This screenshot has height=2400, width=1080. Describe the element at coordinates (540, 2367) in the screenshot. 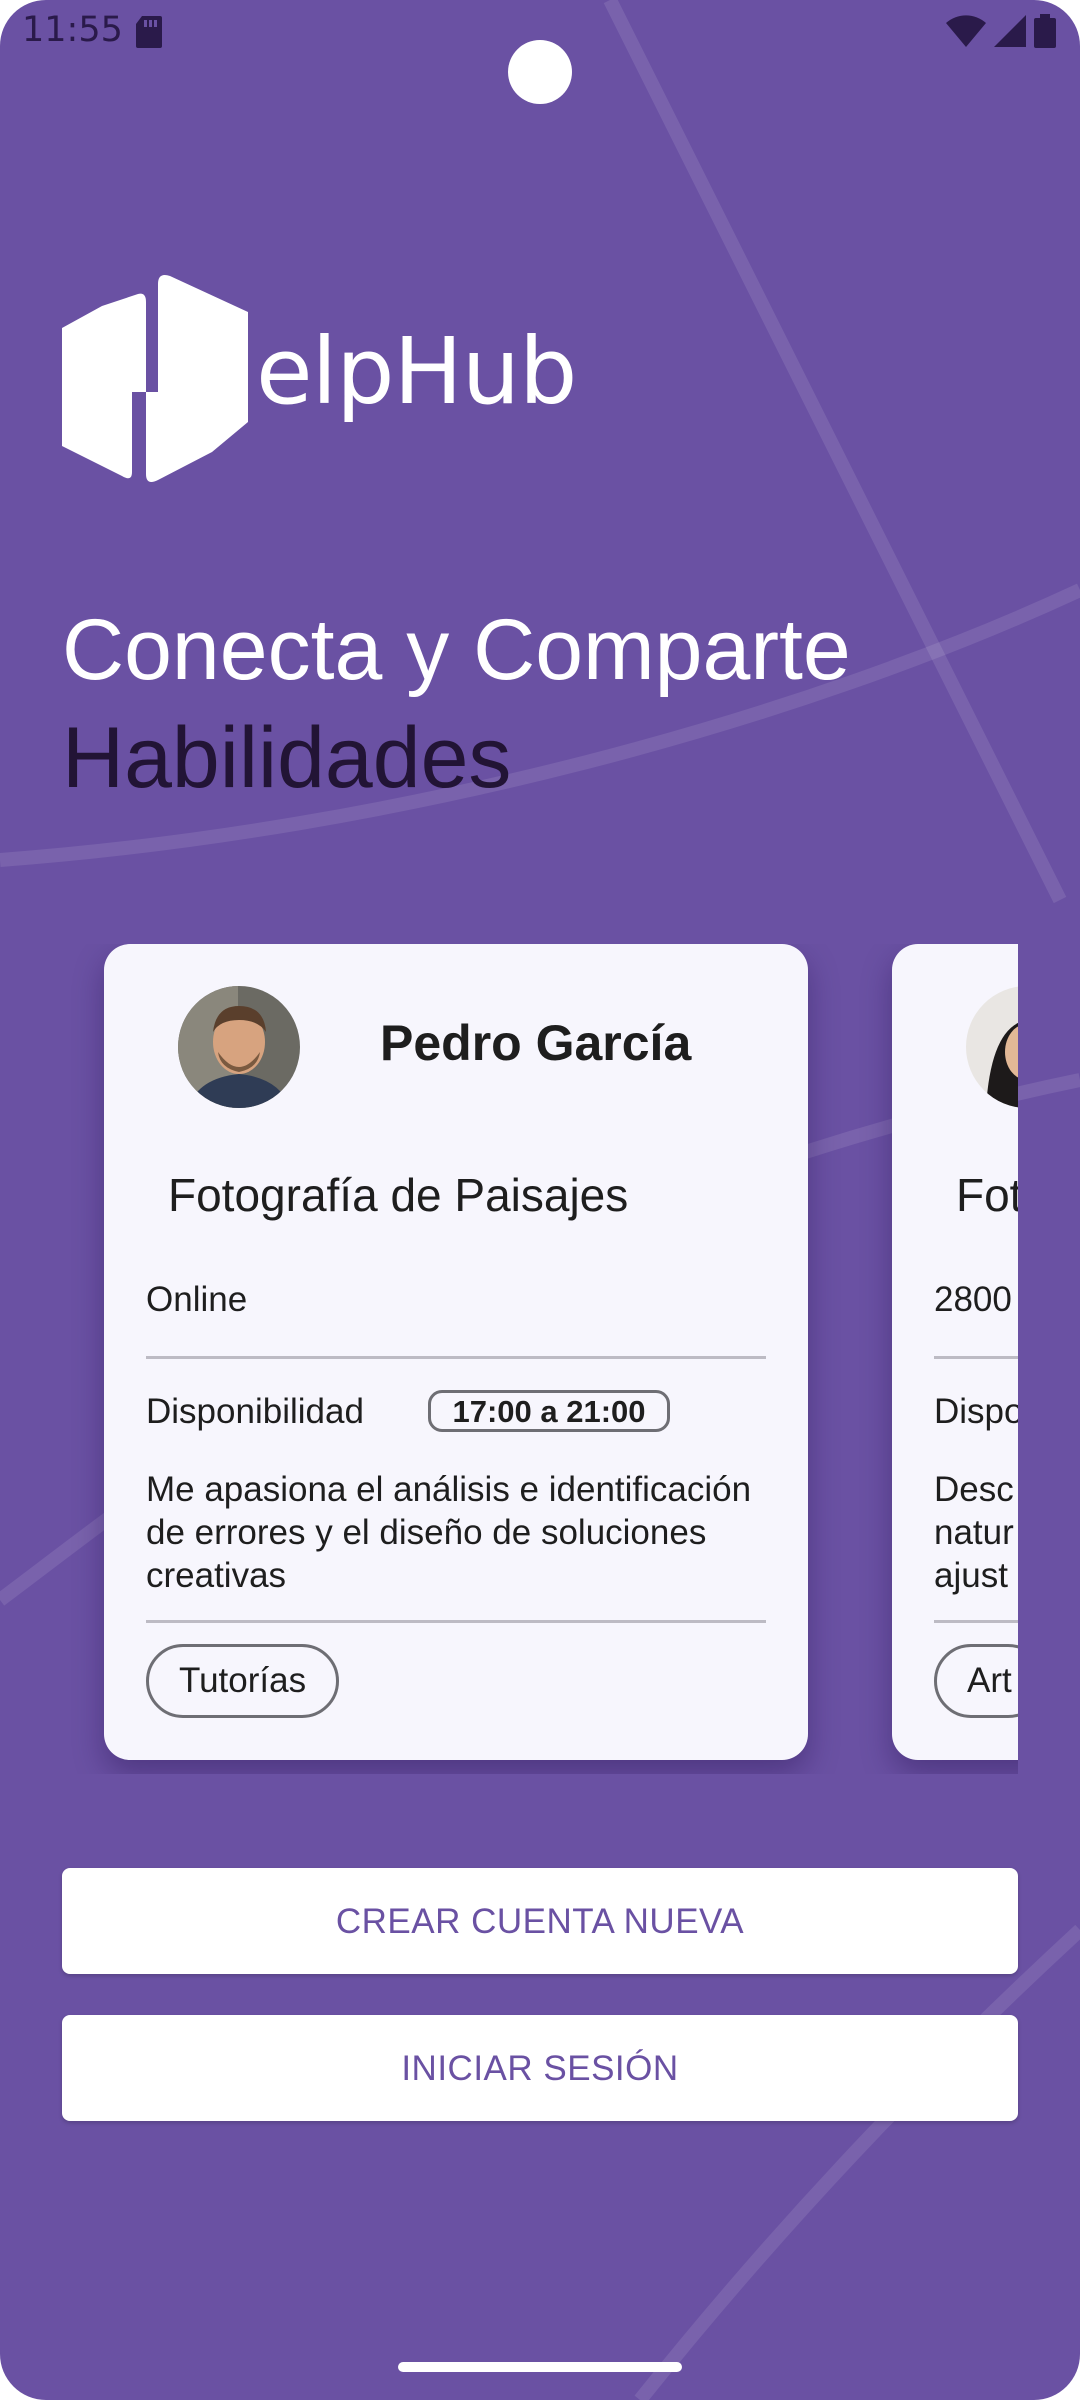

I see `home-indicator` at that location.